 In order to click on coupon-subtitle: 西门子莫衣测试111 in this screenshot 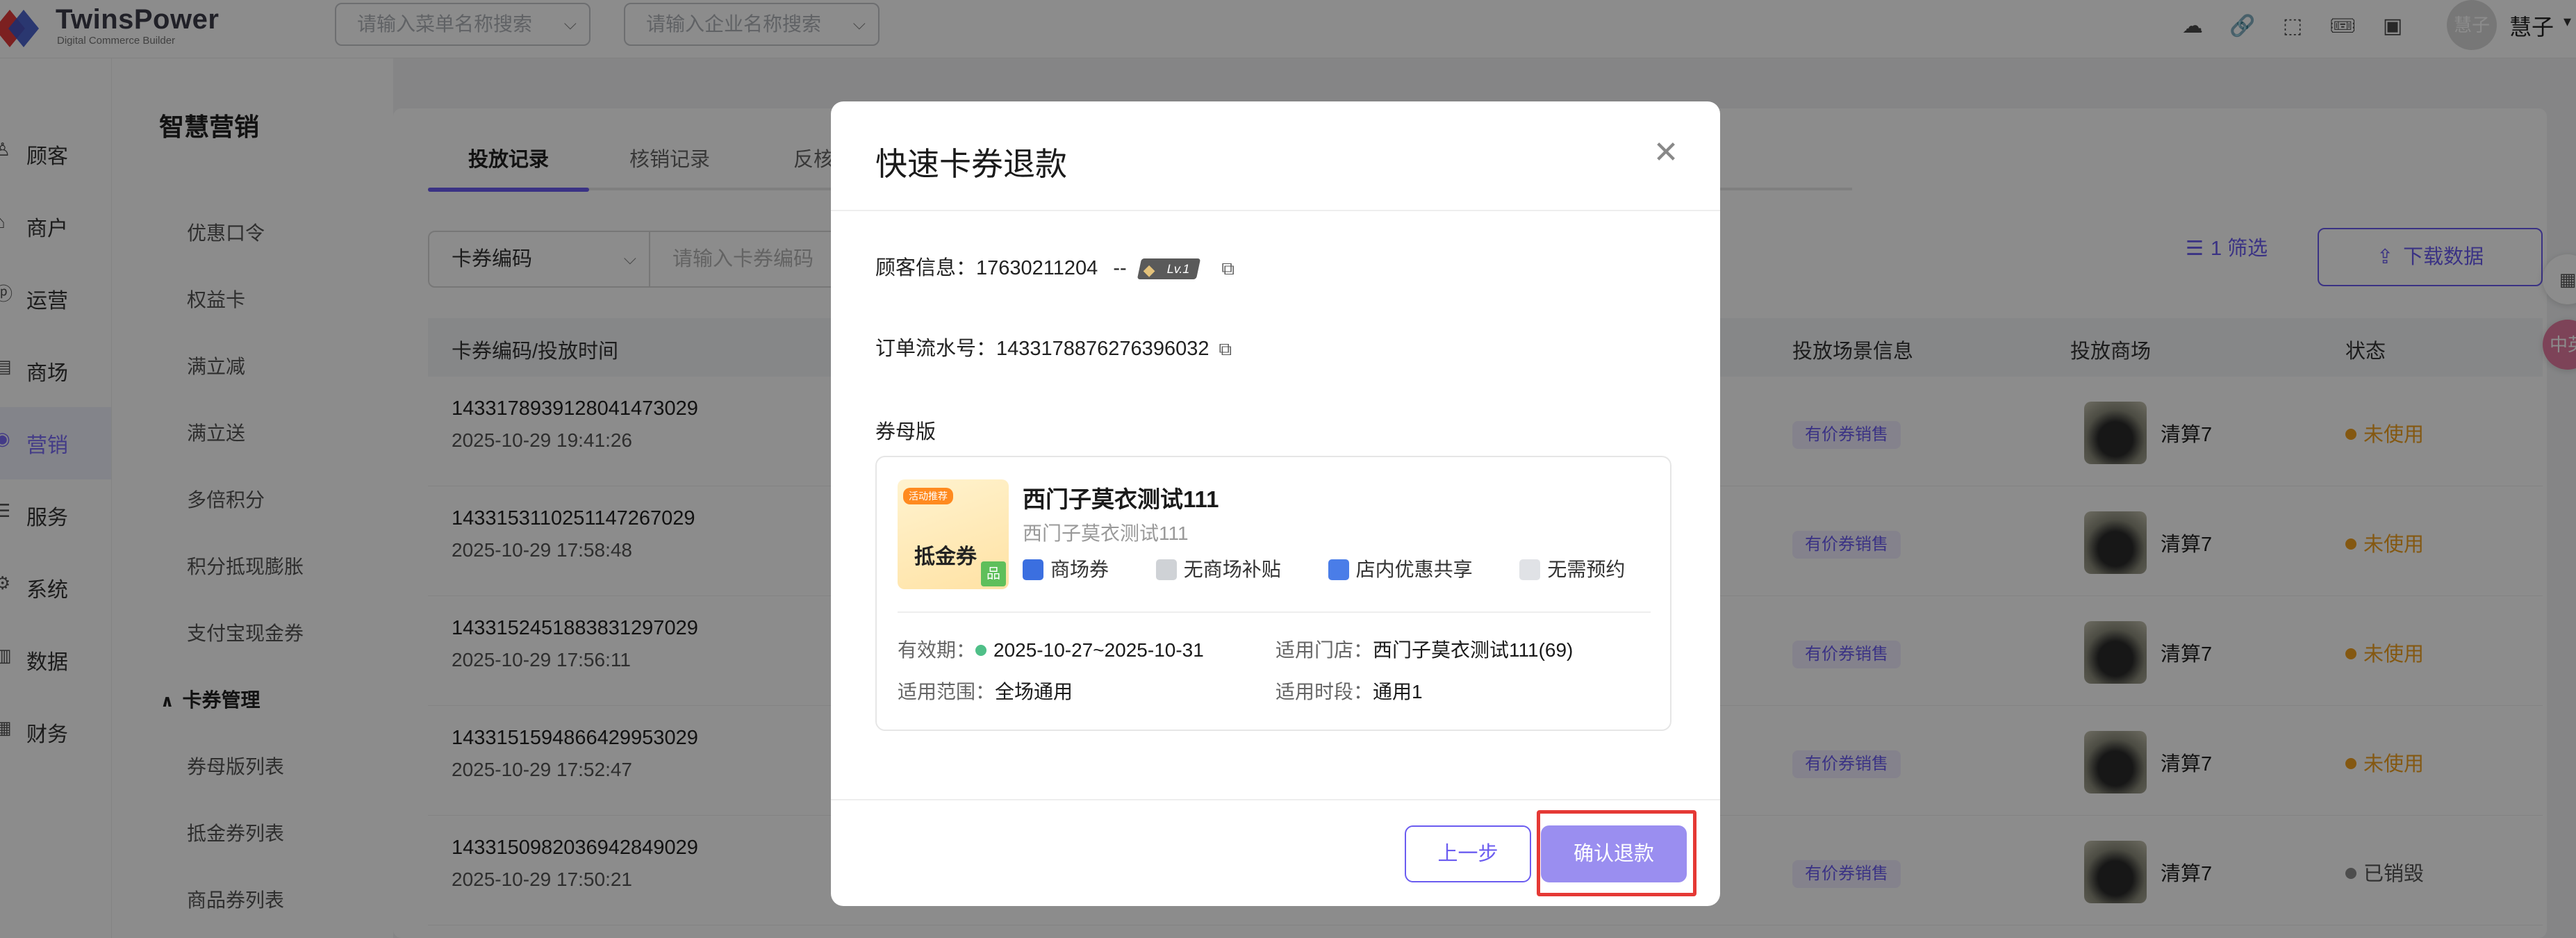, I will do `click(1106, 533)`.